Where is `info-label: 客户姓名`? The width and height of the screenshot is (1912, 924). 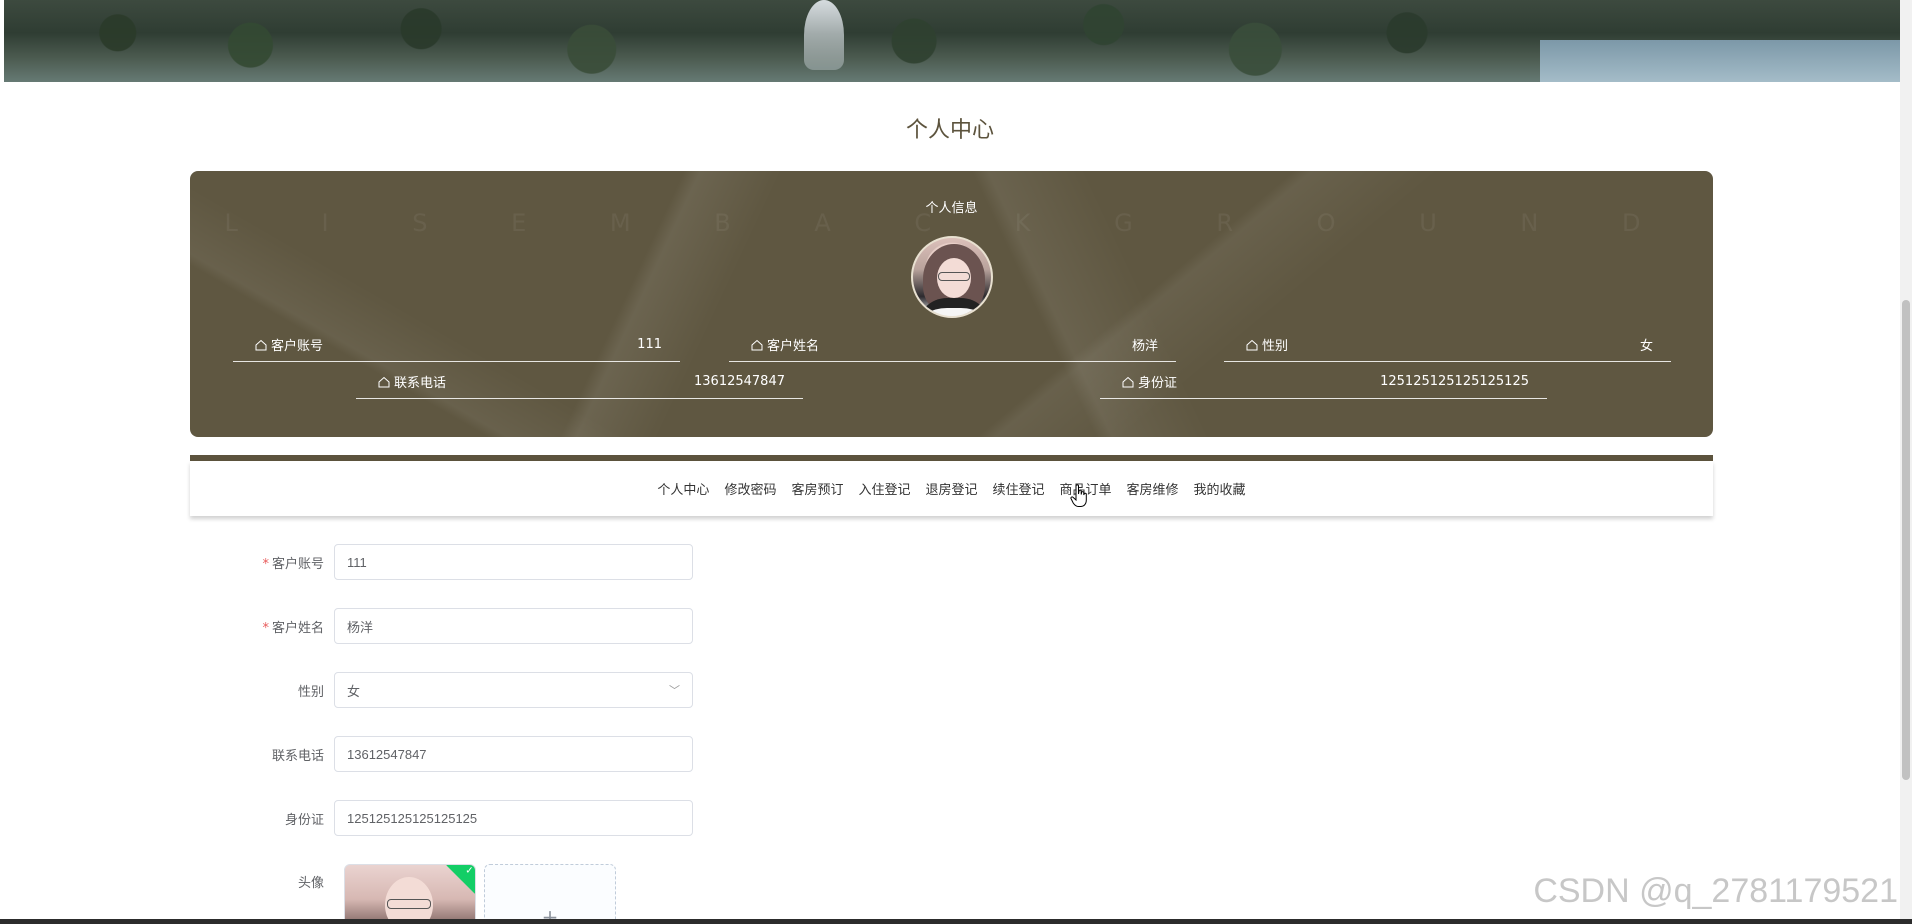
info-label: 客户姓名 is located at coordinates (793, 346).